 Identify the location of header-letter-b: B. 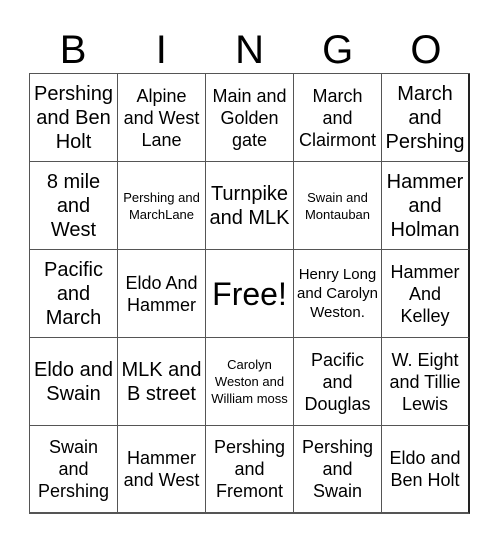
(73, 50).